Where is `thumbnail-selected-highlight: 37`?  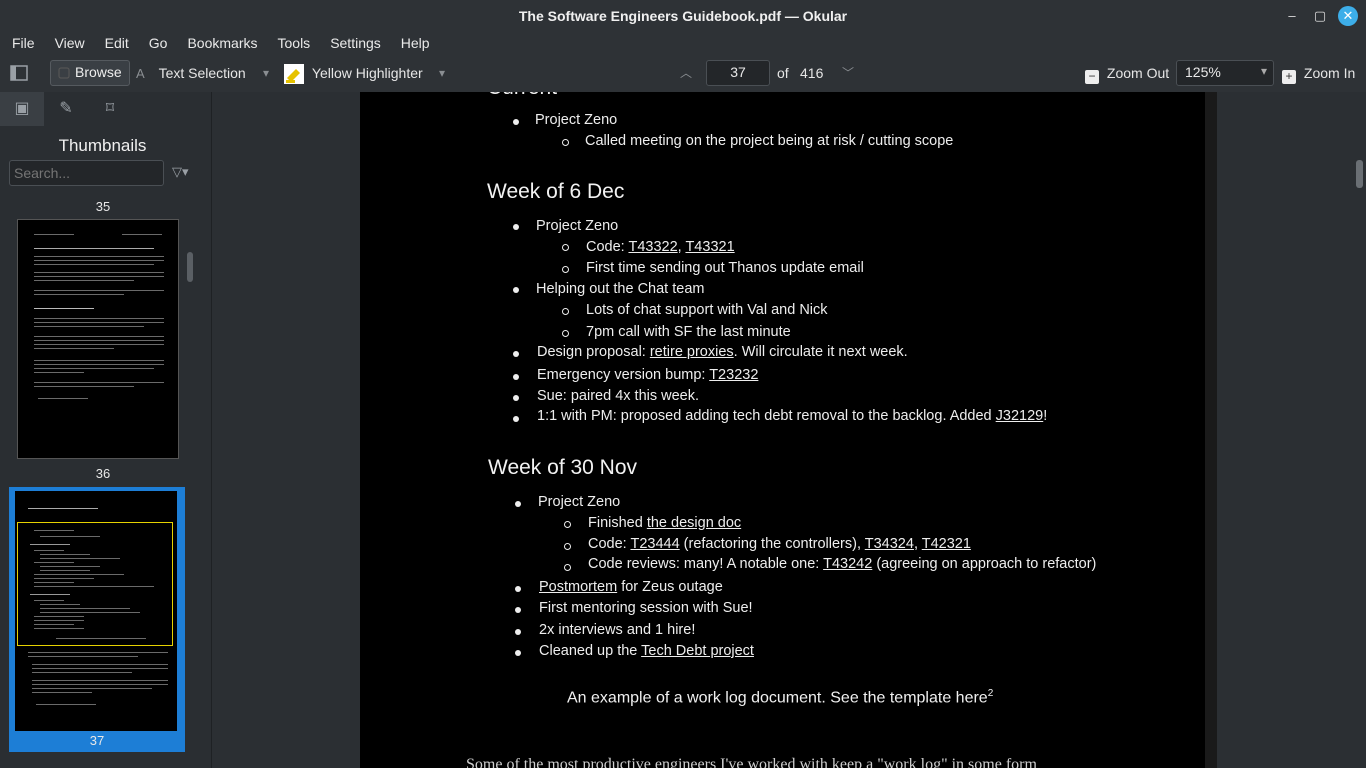
thumbnail-selected-highlight: 37 is located at coordinates (97, 619).